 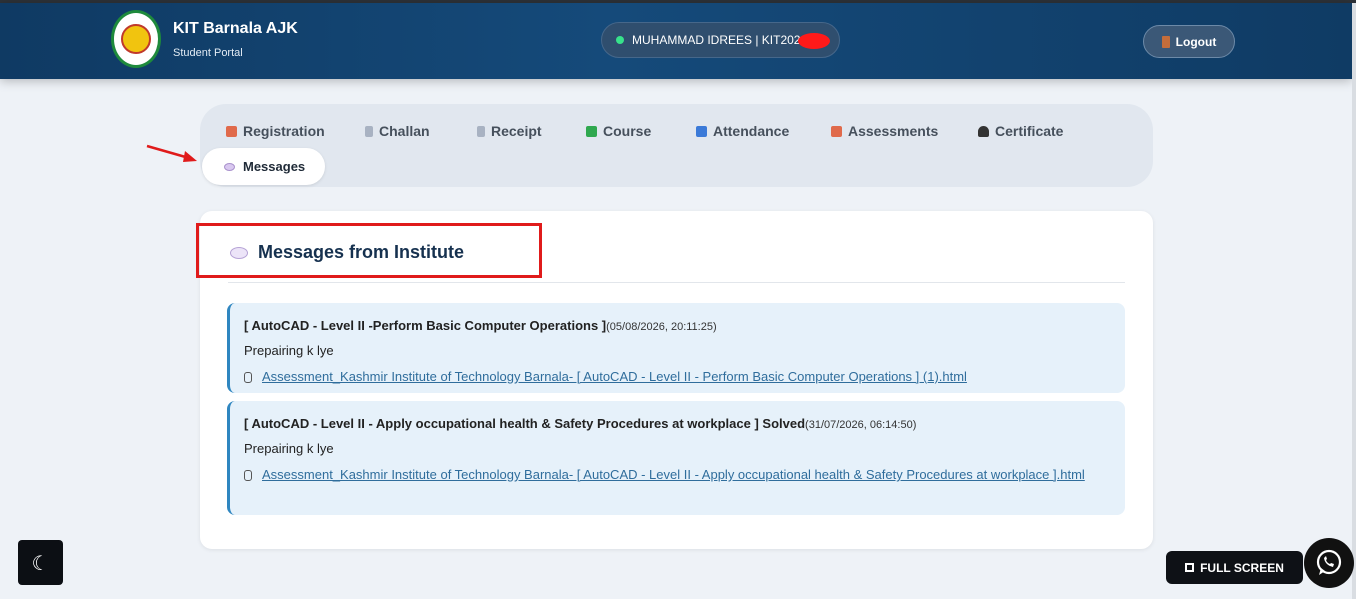 I want to click on moon-icon: ☾, so click(x=40, y=562).